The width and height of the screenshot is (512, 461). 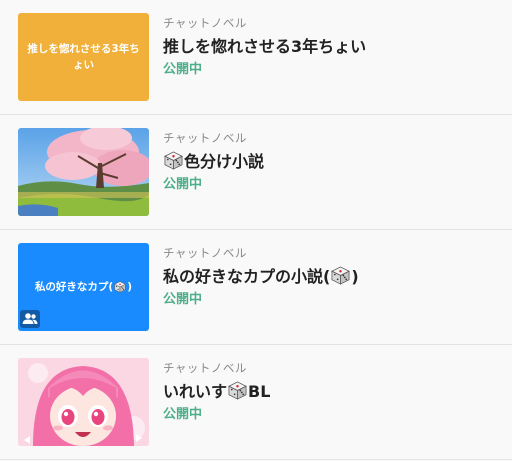 I want to click on thumbnail: 私の好きなカプ(), so click(x=83, y=287).